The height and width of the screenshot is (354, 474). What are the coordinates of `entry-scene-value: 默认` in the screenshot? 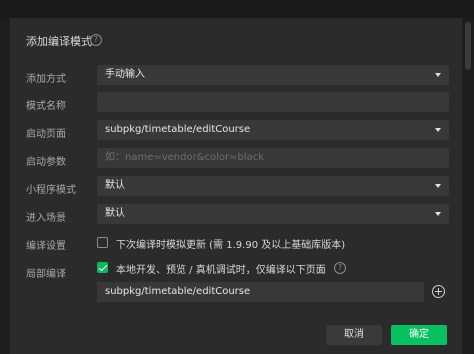 It's located at (115, 213).